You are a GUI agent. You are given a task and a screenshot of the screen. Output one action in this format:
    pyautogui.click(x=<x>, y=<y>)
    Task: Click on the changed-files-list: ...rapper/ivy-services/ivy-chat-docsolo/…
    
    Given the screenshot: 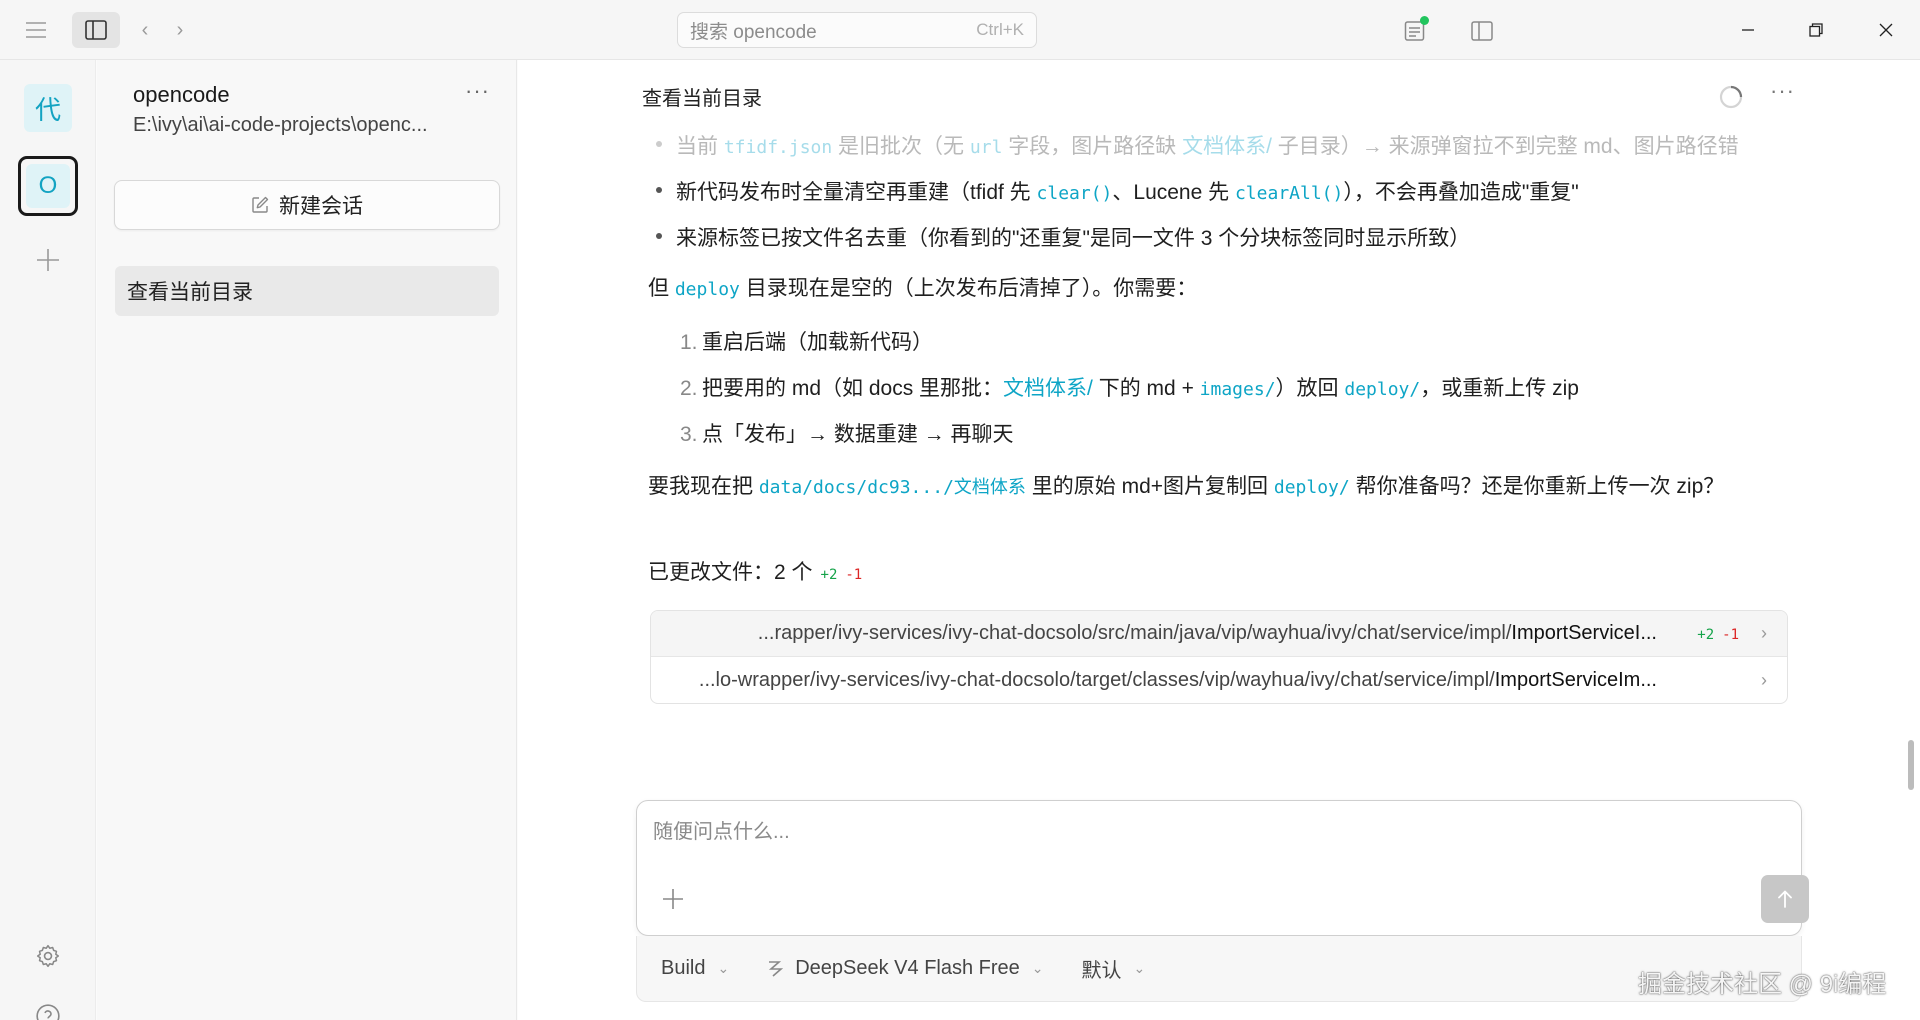 What is the action you would take?
    pyautogui.click(x=1219, y=657)
    